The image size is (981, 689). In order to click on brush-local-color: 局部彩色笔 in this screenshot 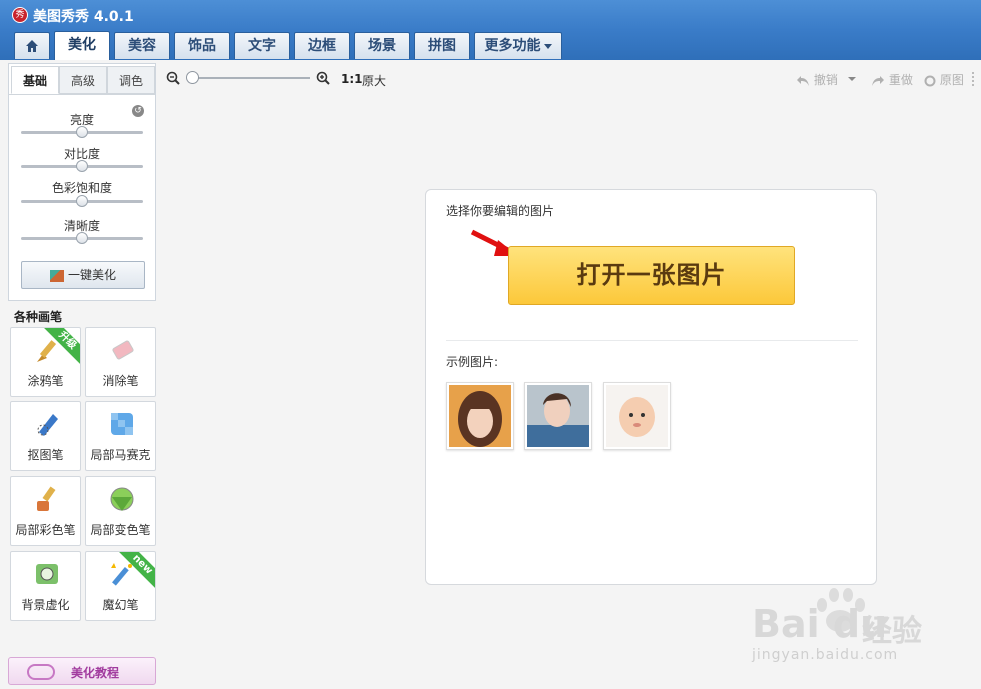, I will do `click(45, 511)`.